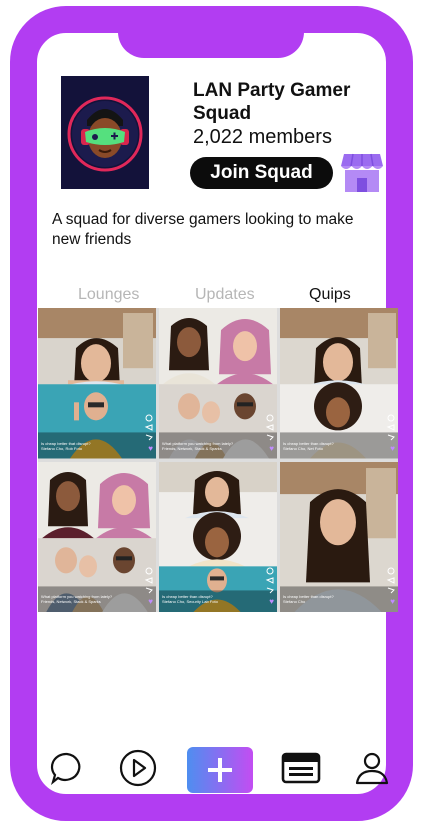 This screenshot has width=423, height=827. I want to click on storefront-icon, so click(362, 173).